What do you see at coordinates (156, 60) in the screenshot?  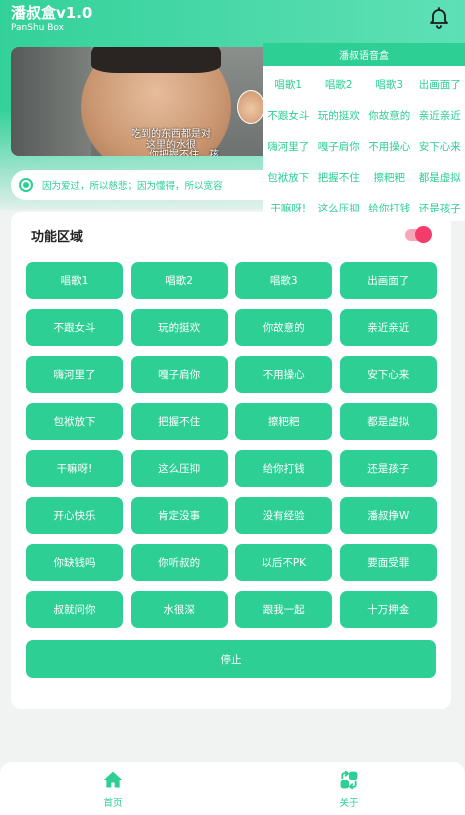 I see `banner-hair` at bounding box center [156, 60].